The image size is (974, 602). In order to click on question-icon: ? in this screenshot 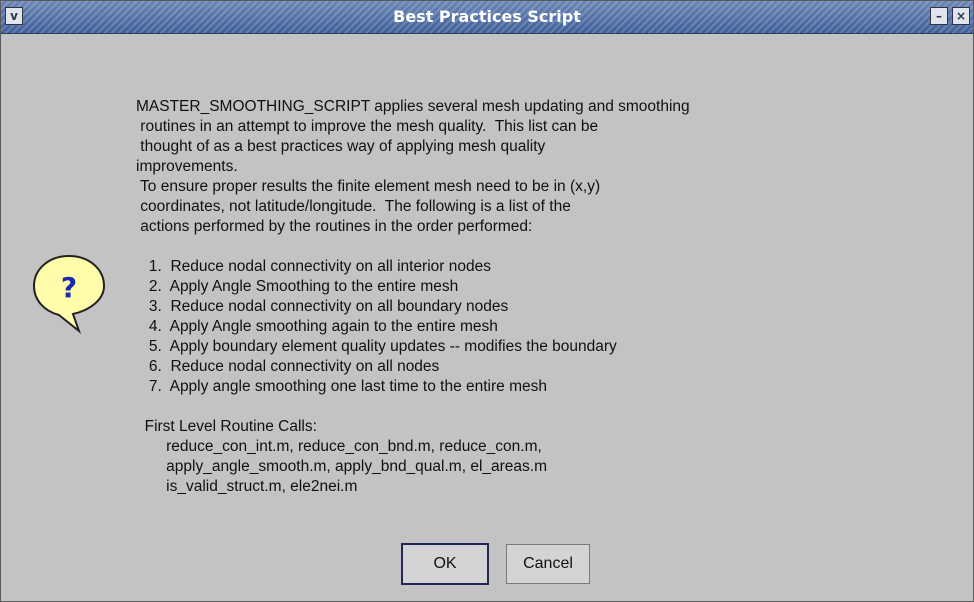, I will do `click(69, 294)`.